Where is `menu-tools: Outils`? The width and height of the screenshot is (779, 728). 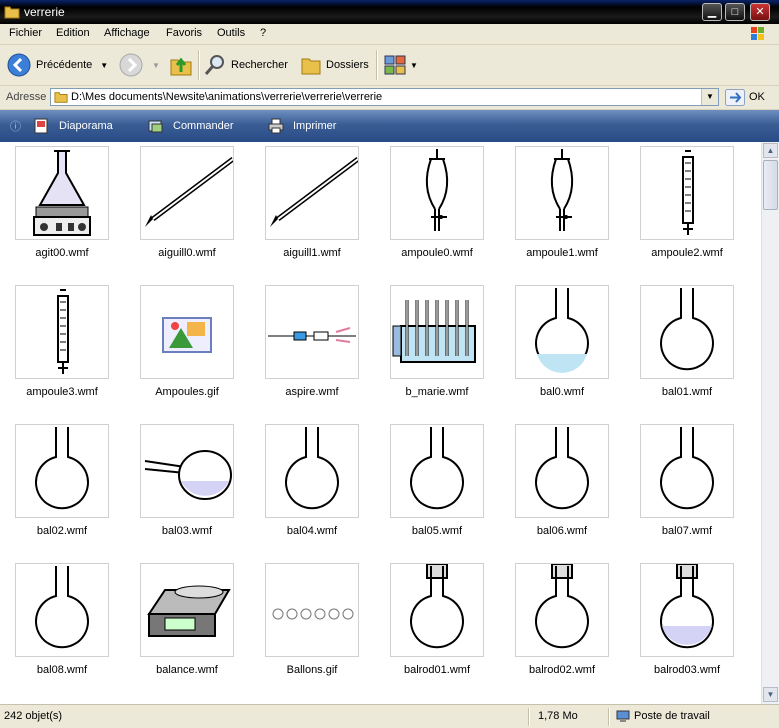
menu-tools: Outils is located at coordinates (231, 33).